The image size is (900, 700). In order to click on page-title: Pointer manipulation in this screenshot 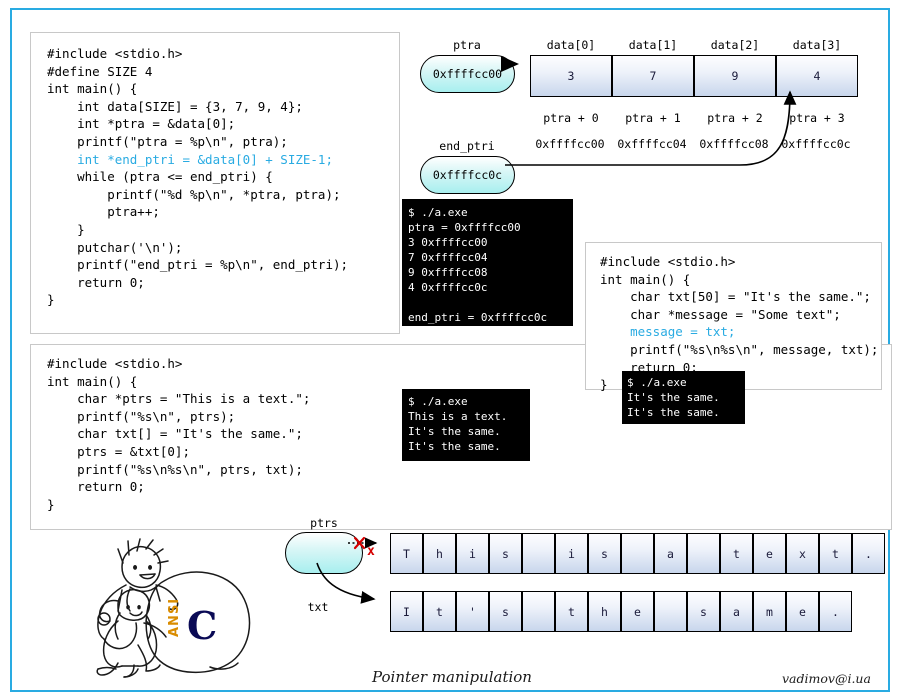, I will do `click(452, 677)`.